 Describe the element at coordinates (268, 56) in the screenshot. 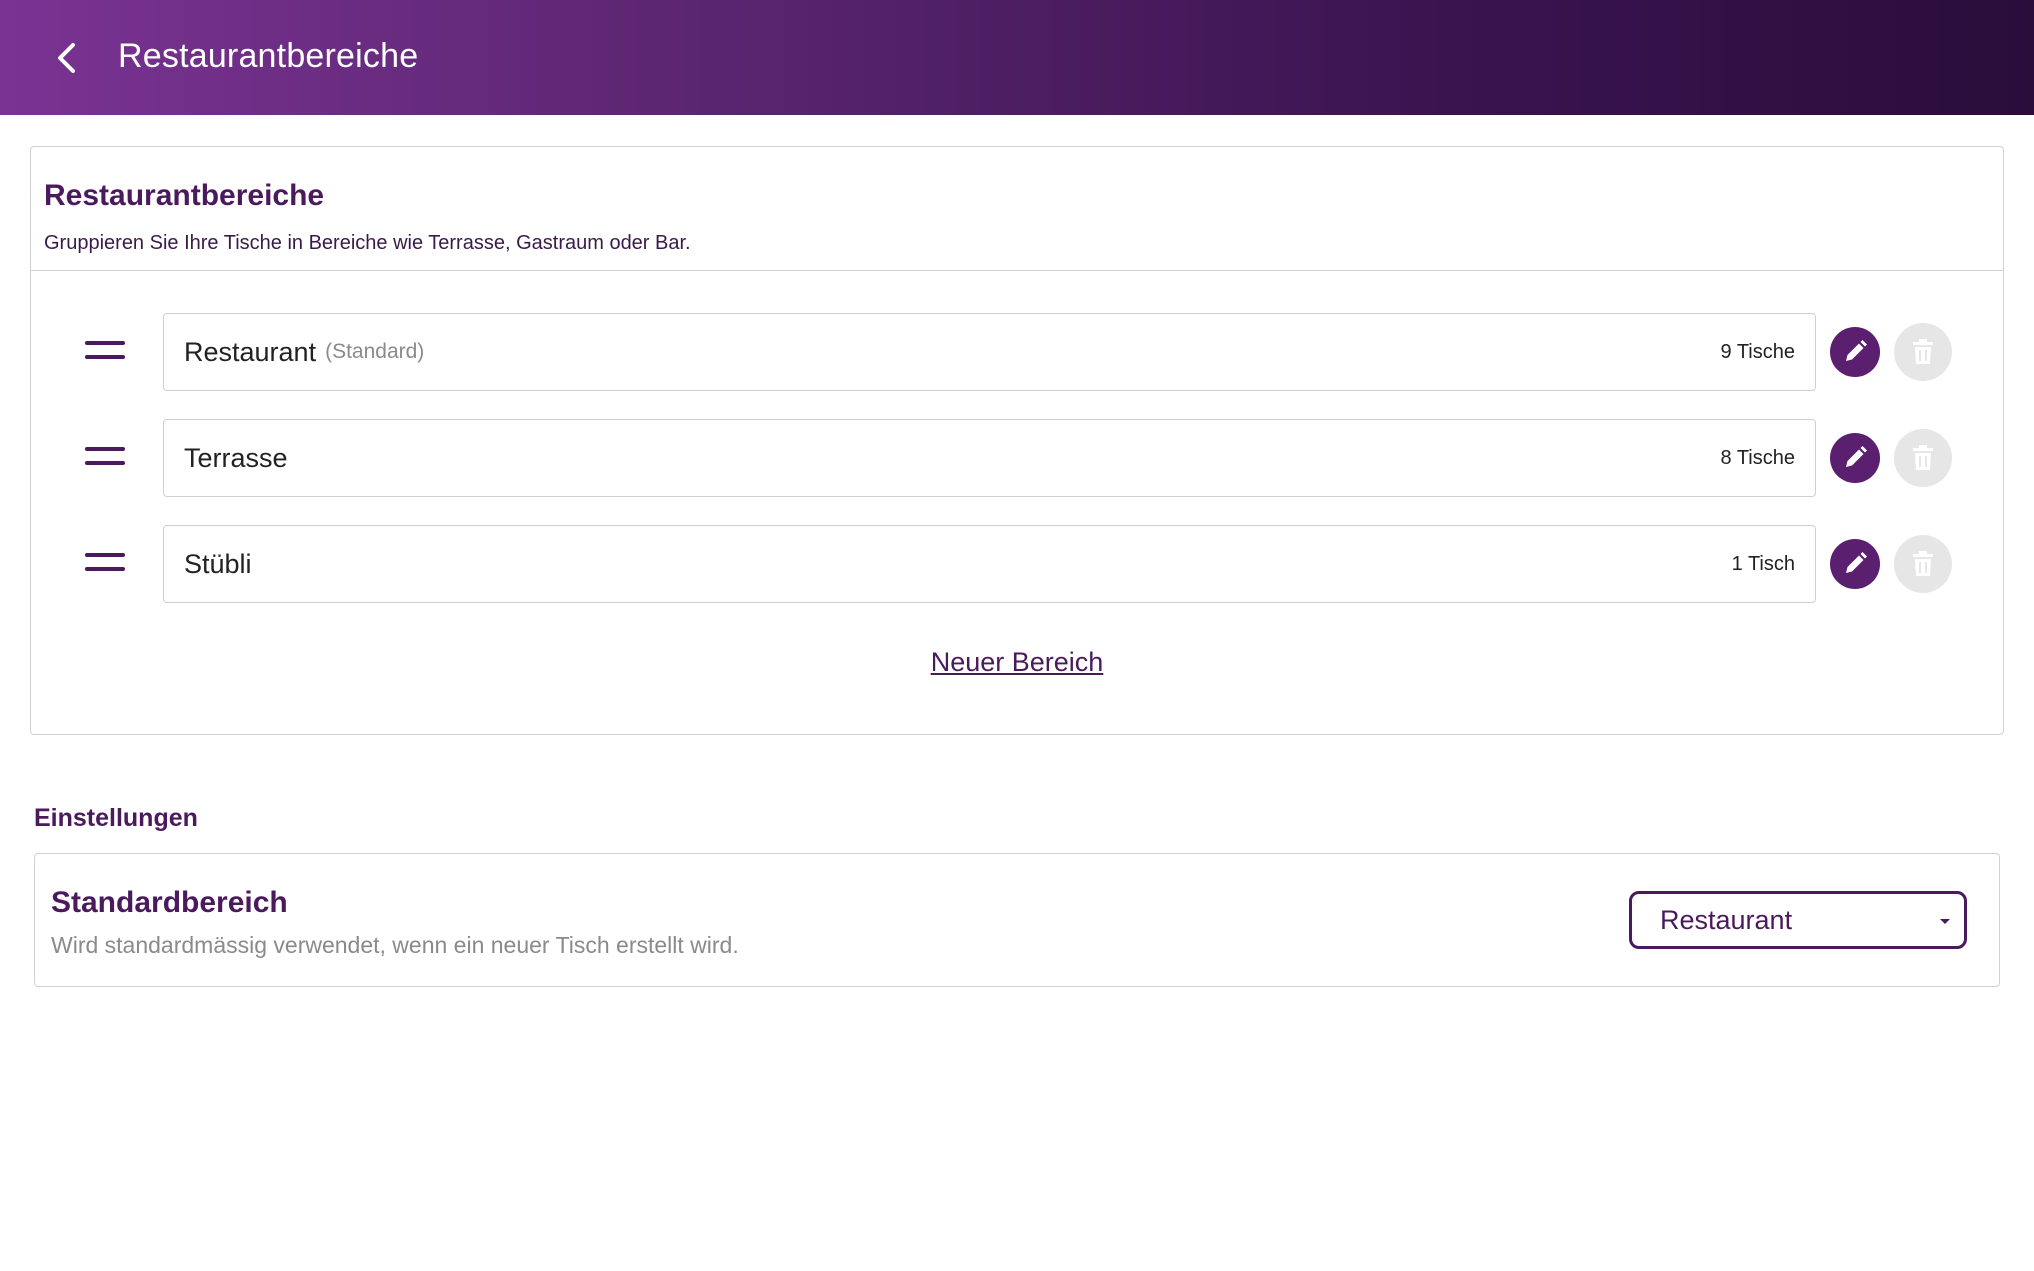

I see `page-title: Restaurantbereiche` at that location.